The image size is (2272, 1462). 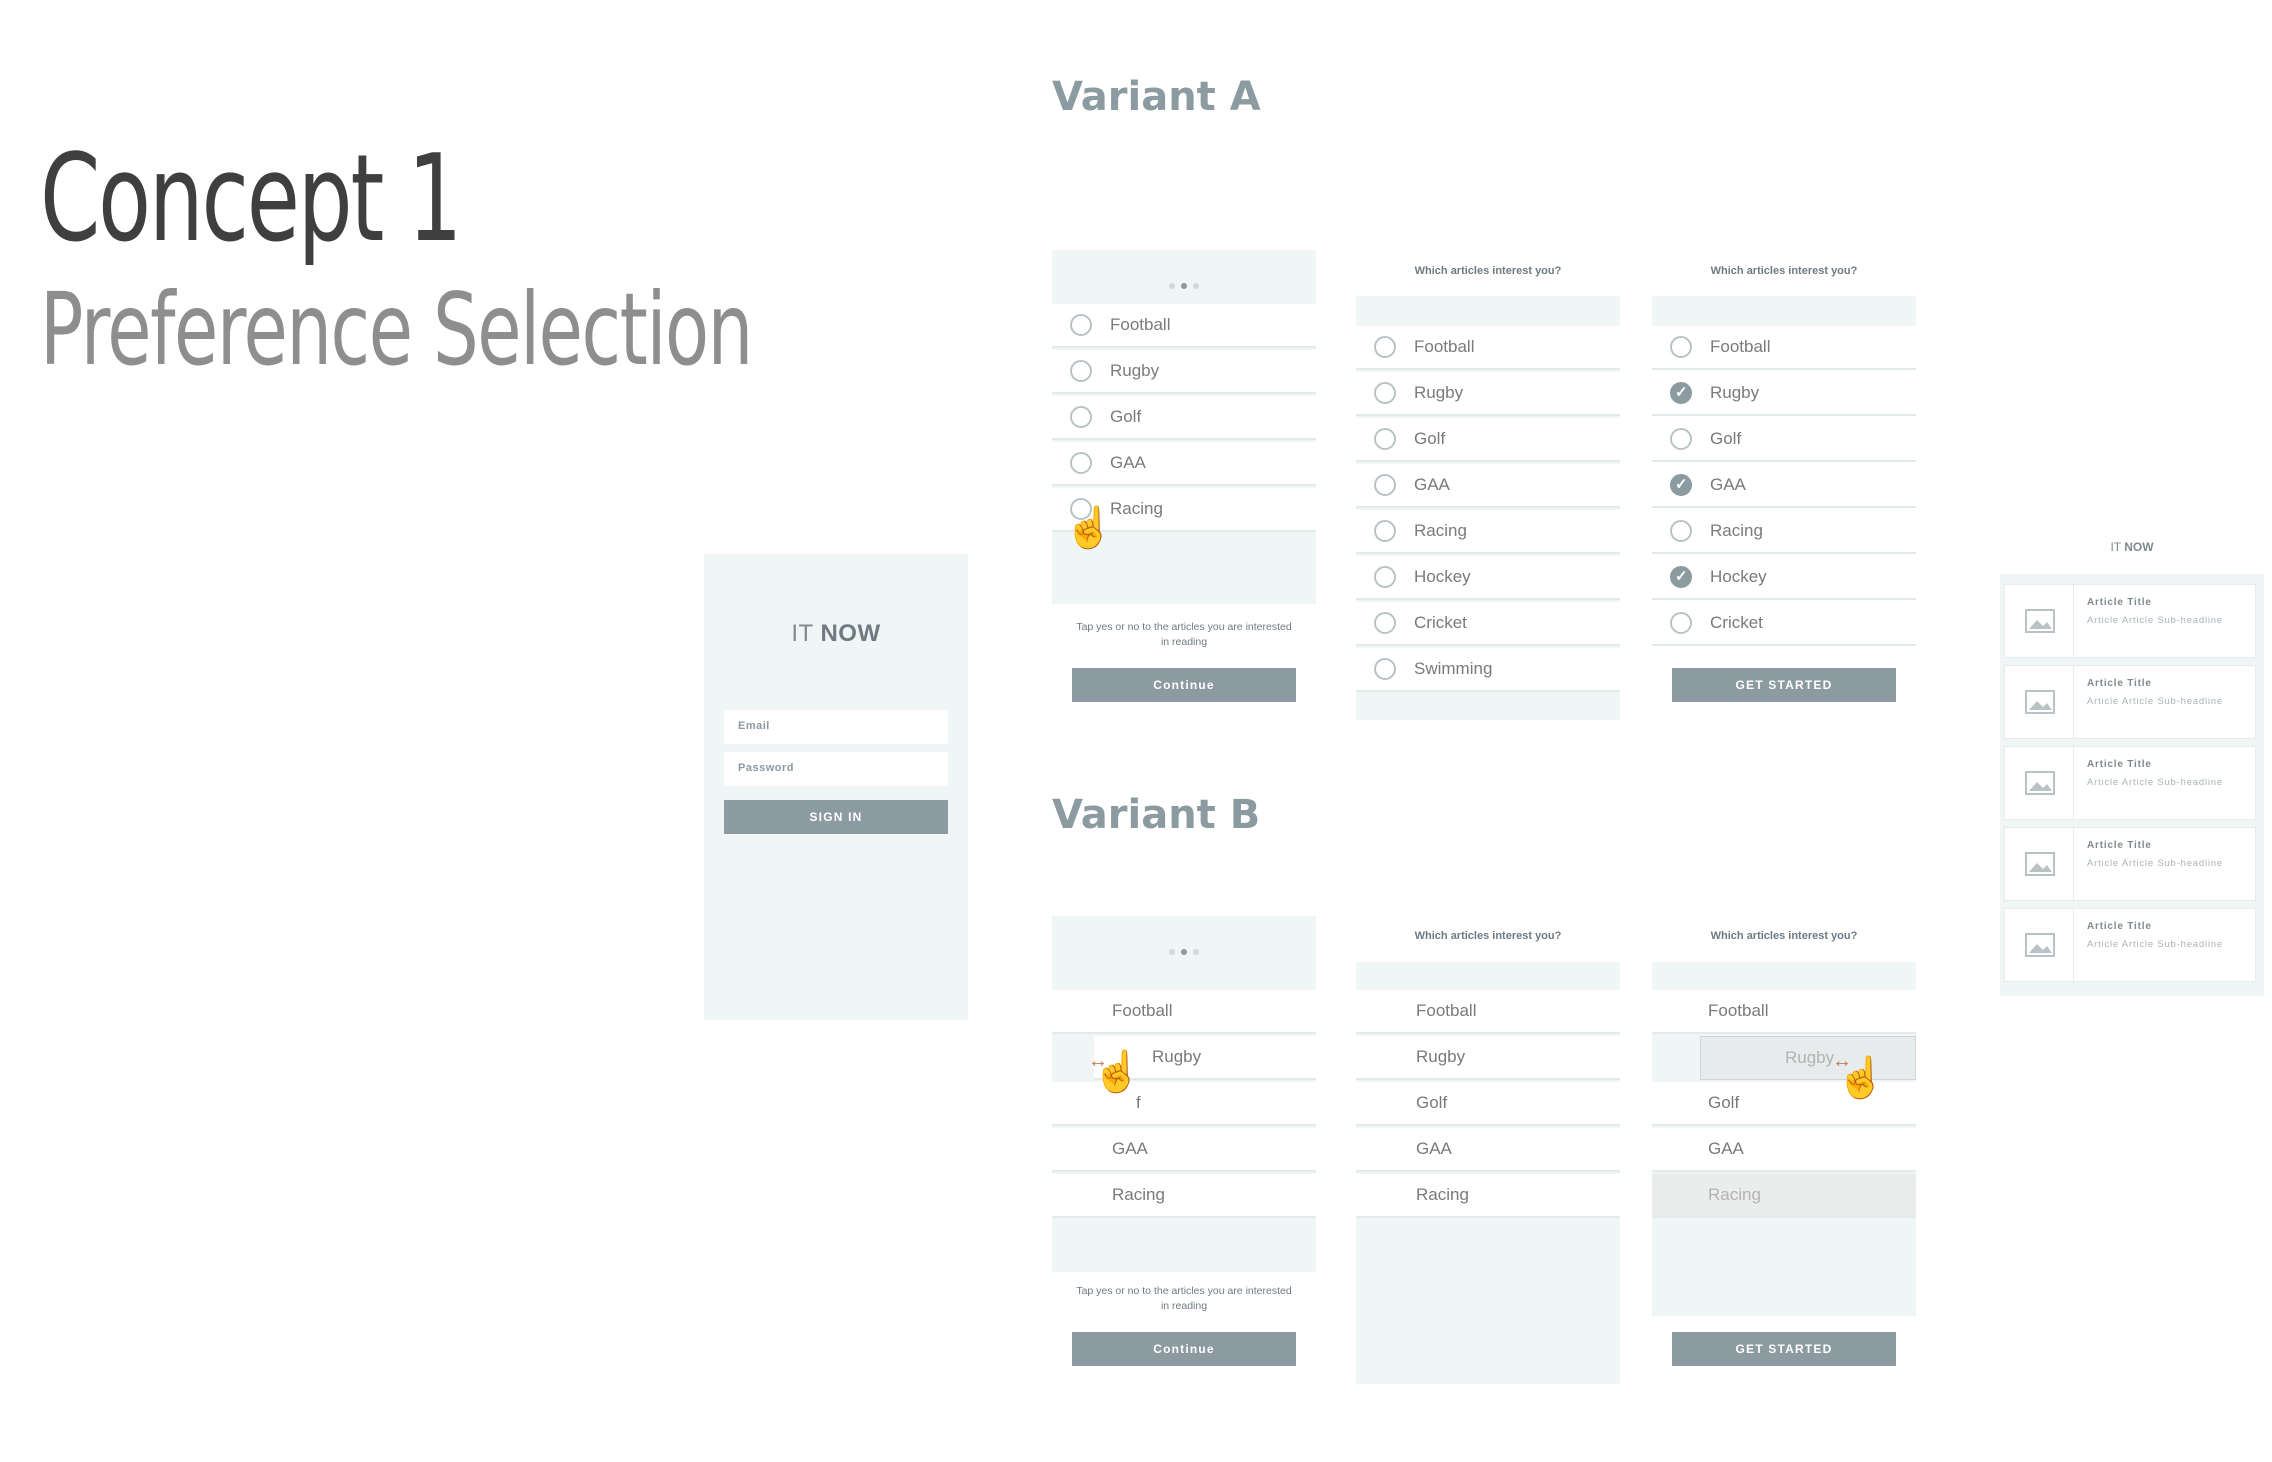 I want to click on sign-in-button: SIGN IN, so click(x=836, y=817).